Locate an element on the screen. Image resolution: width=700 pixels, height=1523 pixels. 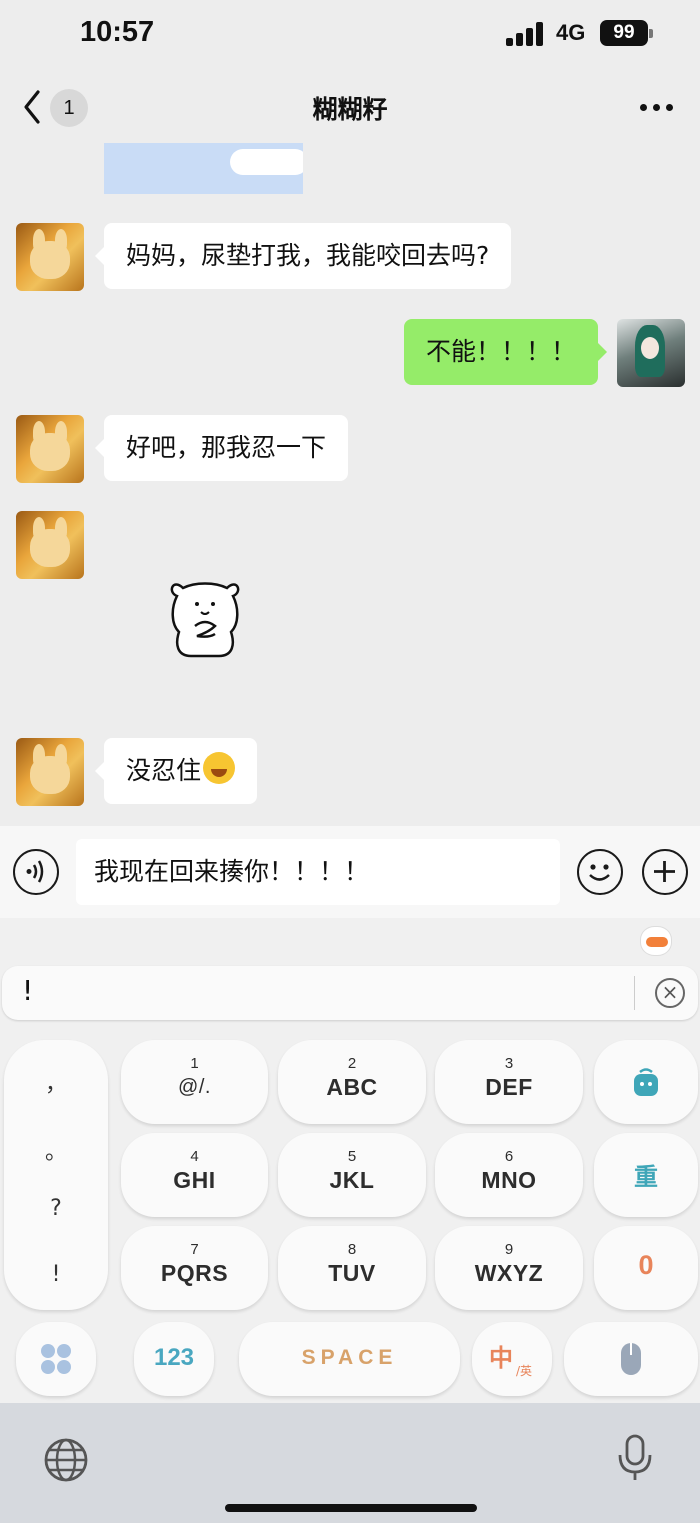
key-3: 3 DEF is located at coordinates (509, 1082).